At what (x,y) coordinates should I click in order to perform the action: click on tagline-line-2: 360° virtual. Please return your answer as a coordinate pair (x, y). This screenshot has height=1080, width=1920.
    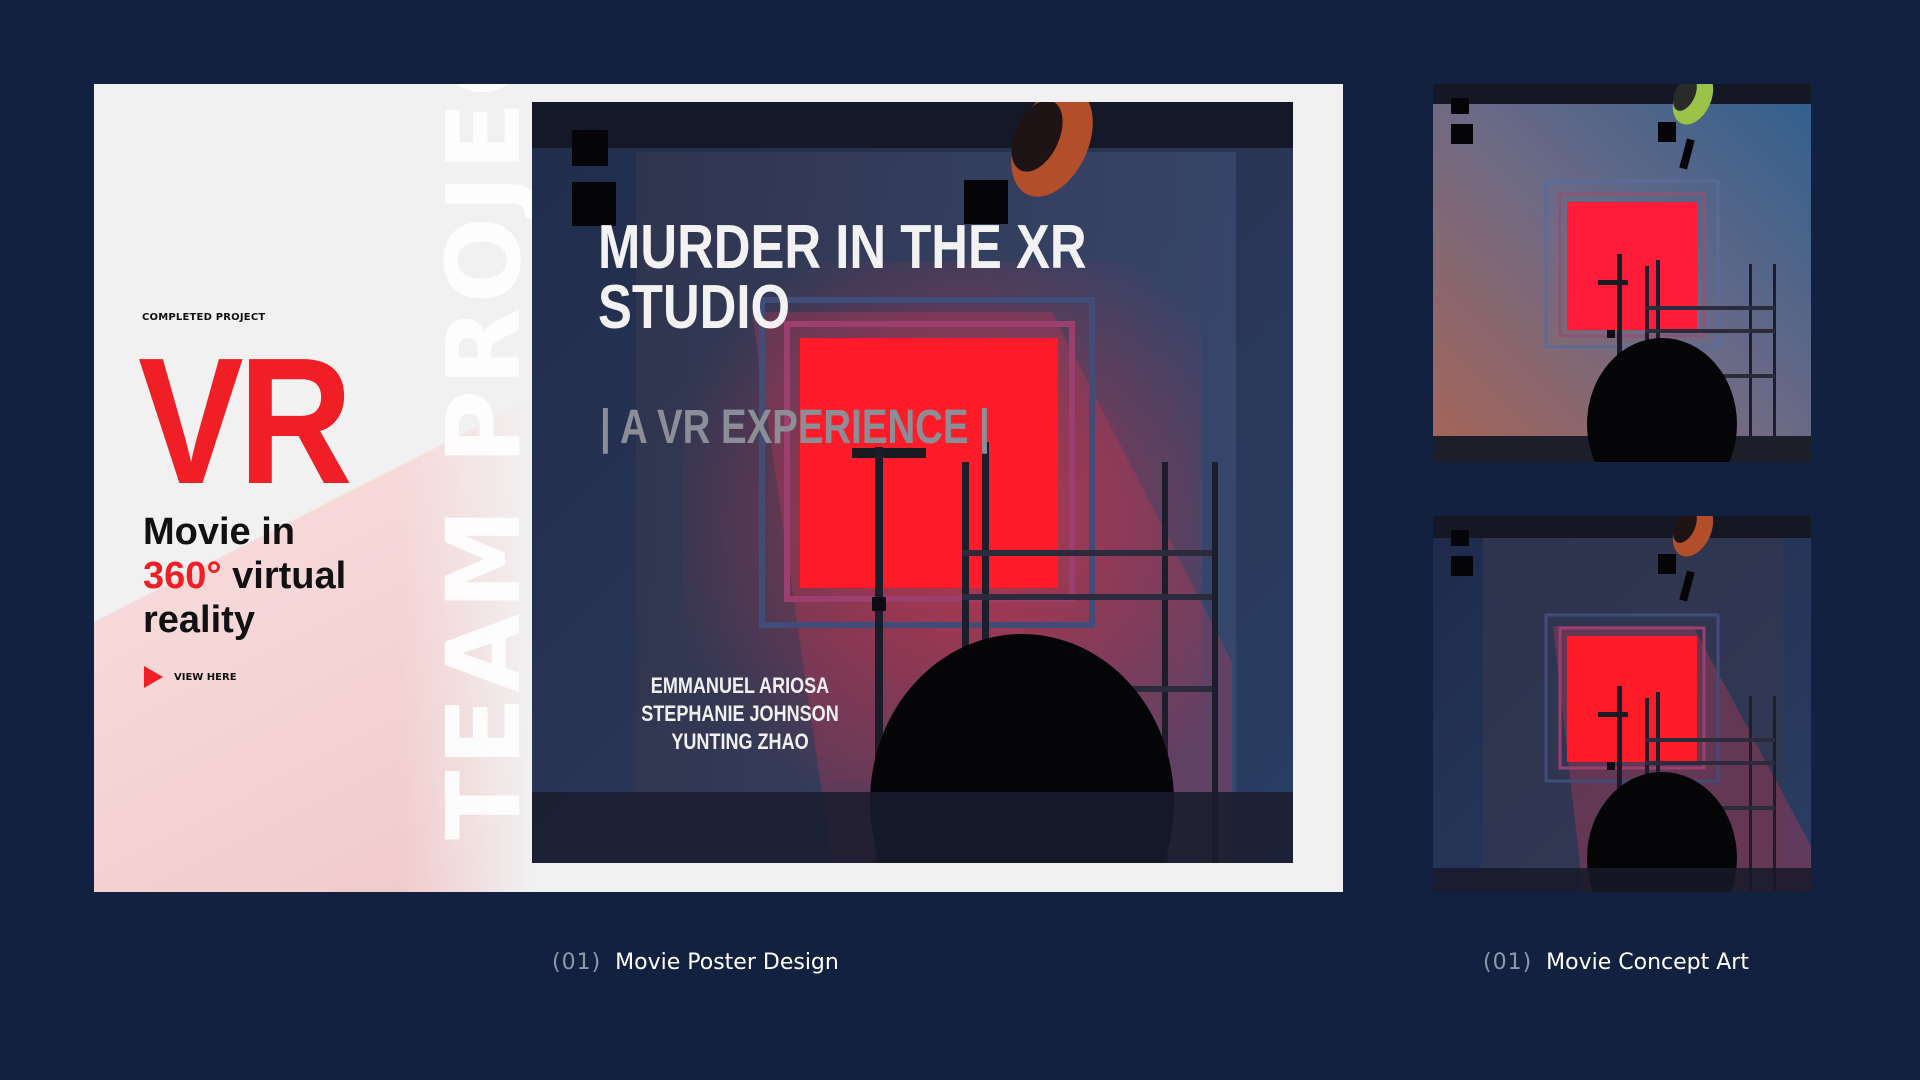
    Looking at the image, I should click on (244, 576).